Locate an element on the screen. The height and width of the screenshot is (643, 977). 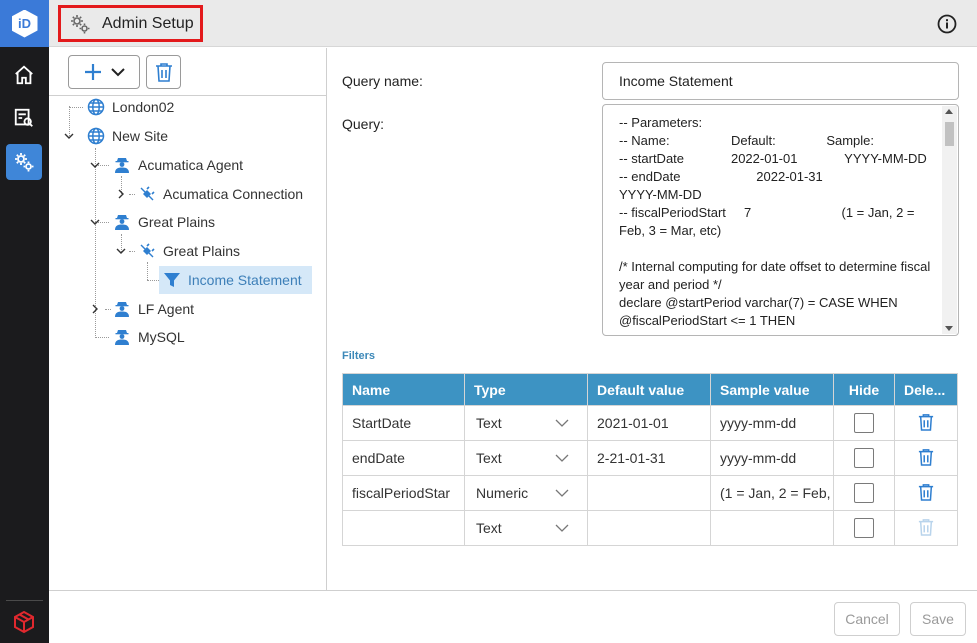
filter-hide-cell is located at coordinates (864, 458).